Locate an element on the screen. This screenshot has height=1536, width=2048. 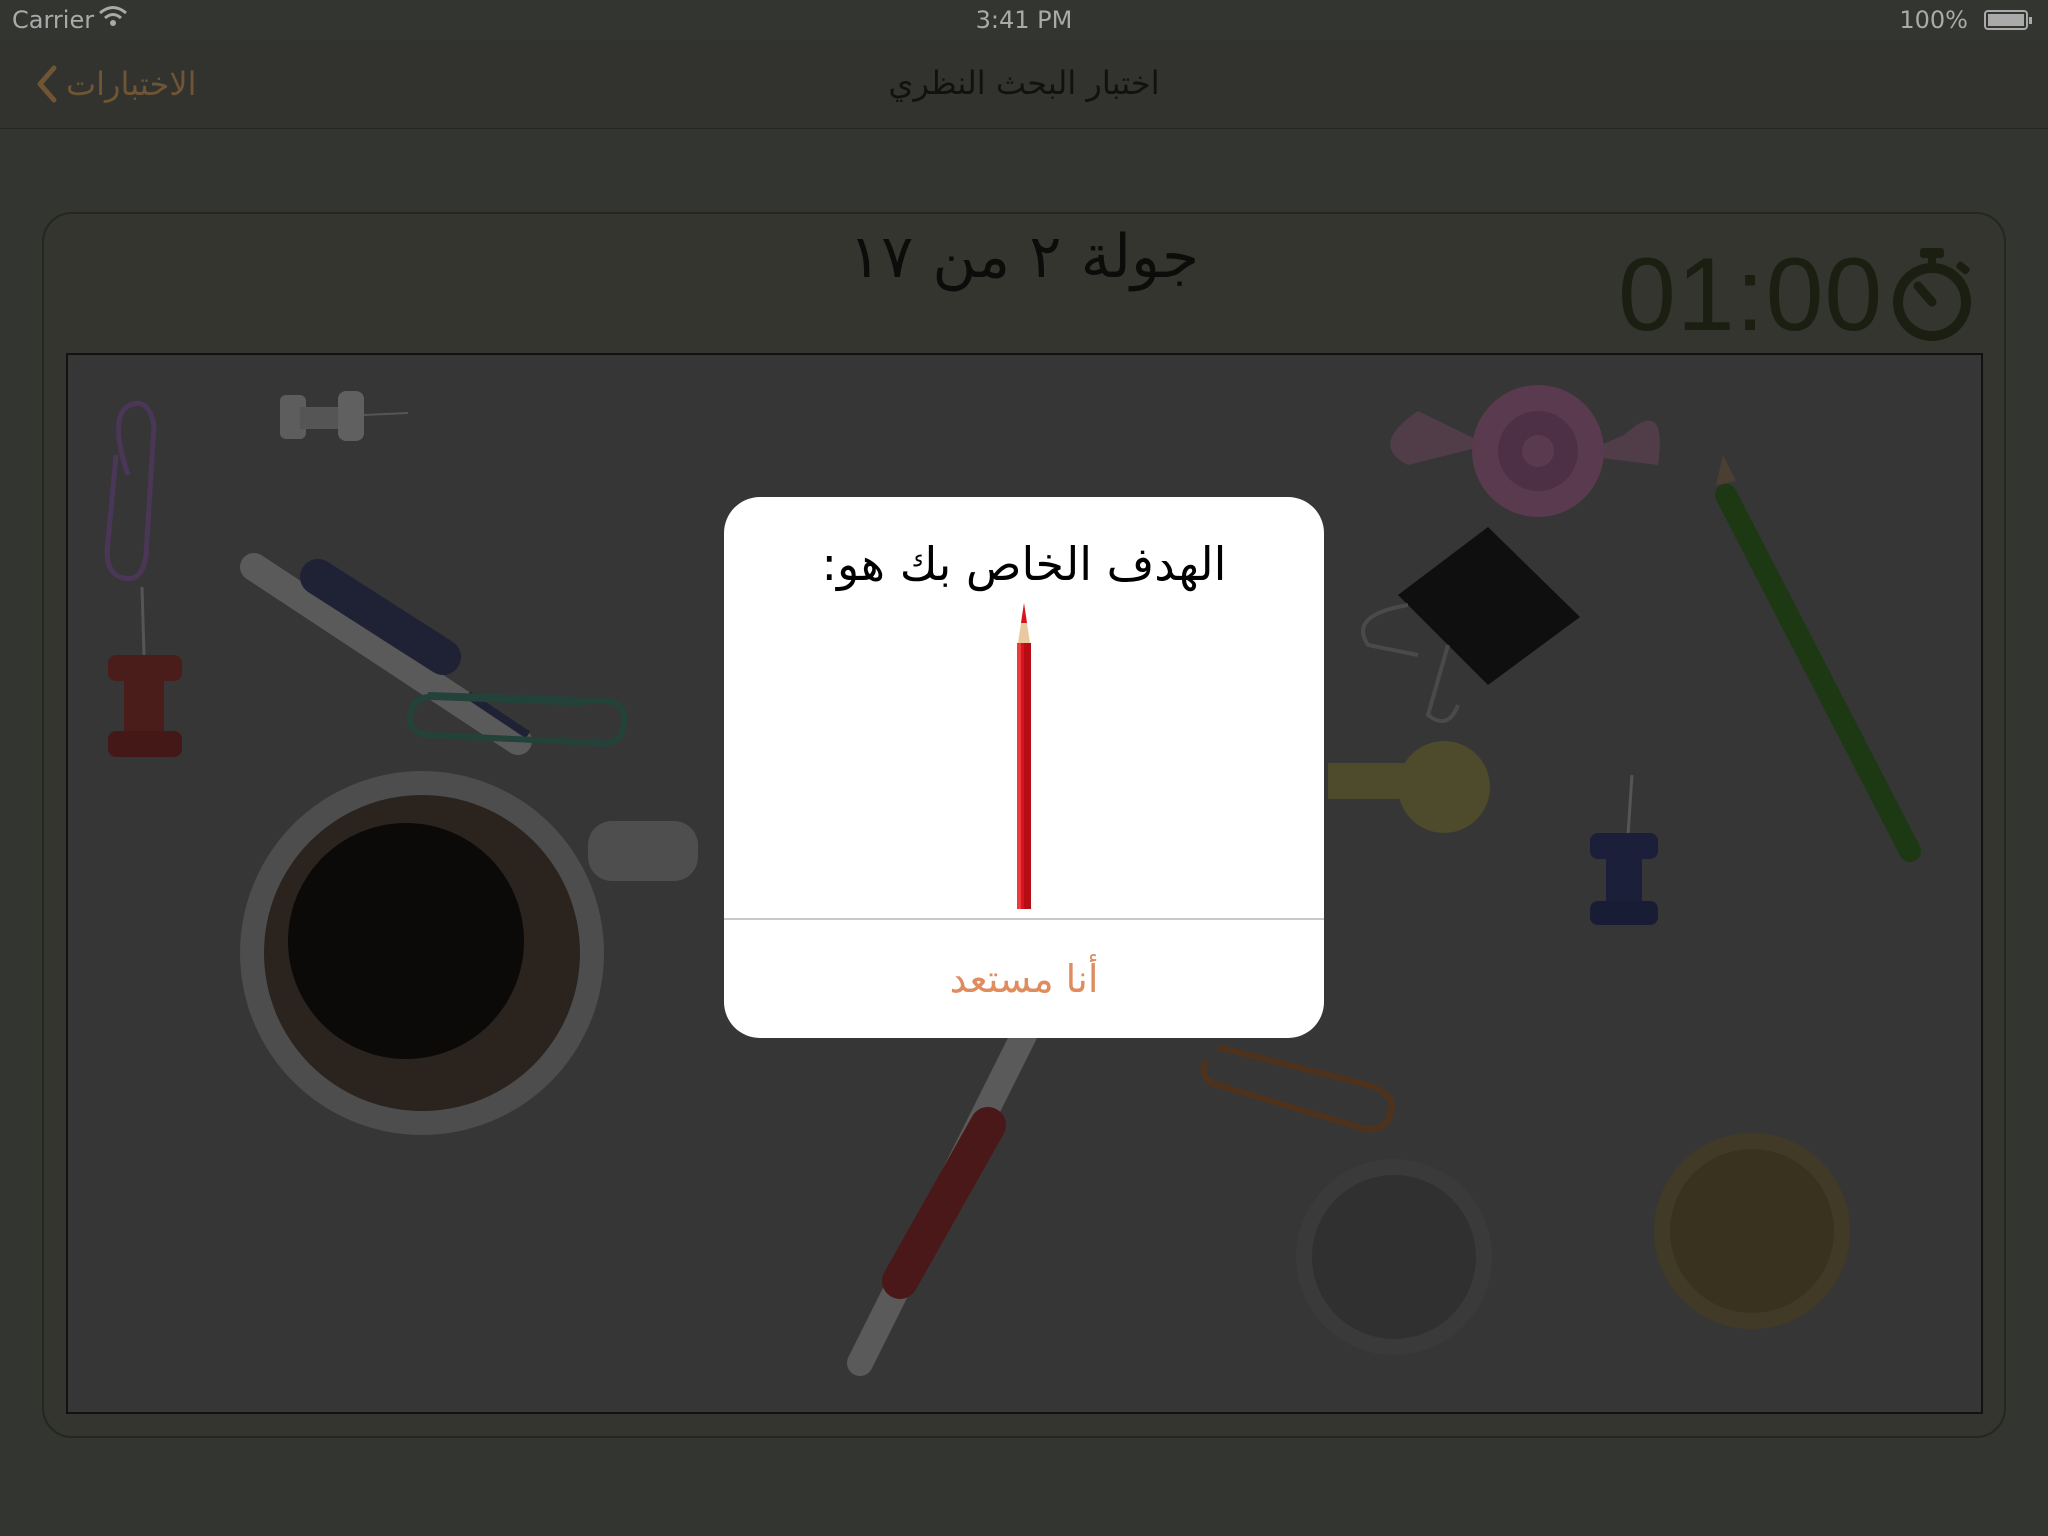
item-binder-clip is located at coordinates (1470, 625).